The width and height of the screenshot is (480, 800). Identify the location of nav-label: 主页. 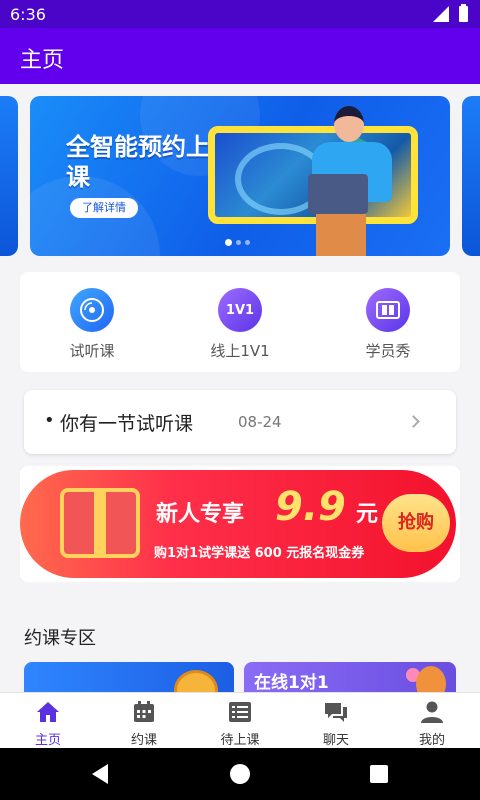
(47, 740).